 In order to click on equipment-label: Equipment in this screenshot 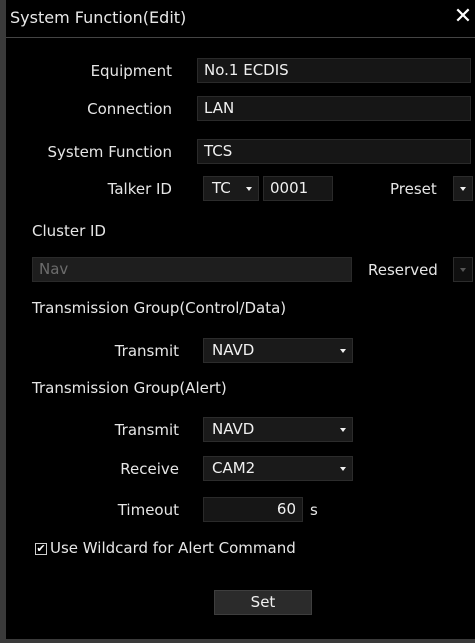, I will do `click(131, 71)`.